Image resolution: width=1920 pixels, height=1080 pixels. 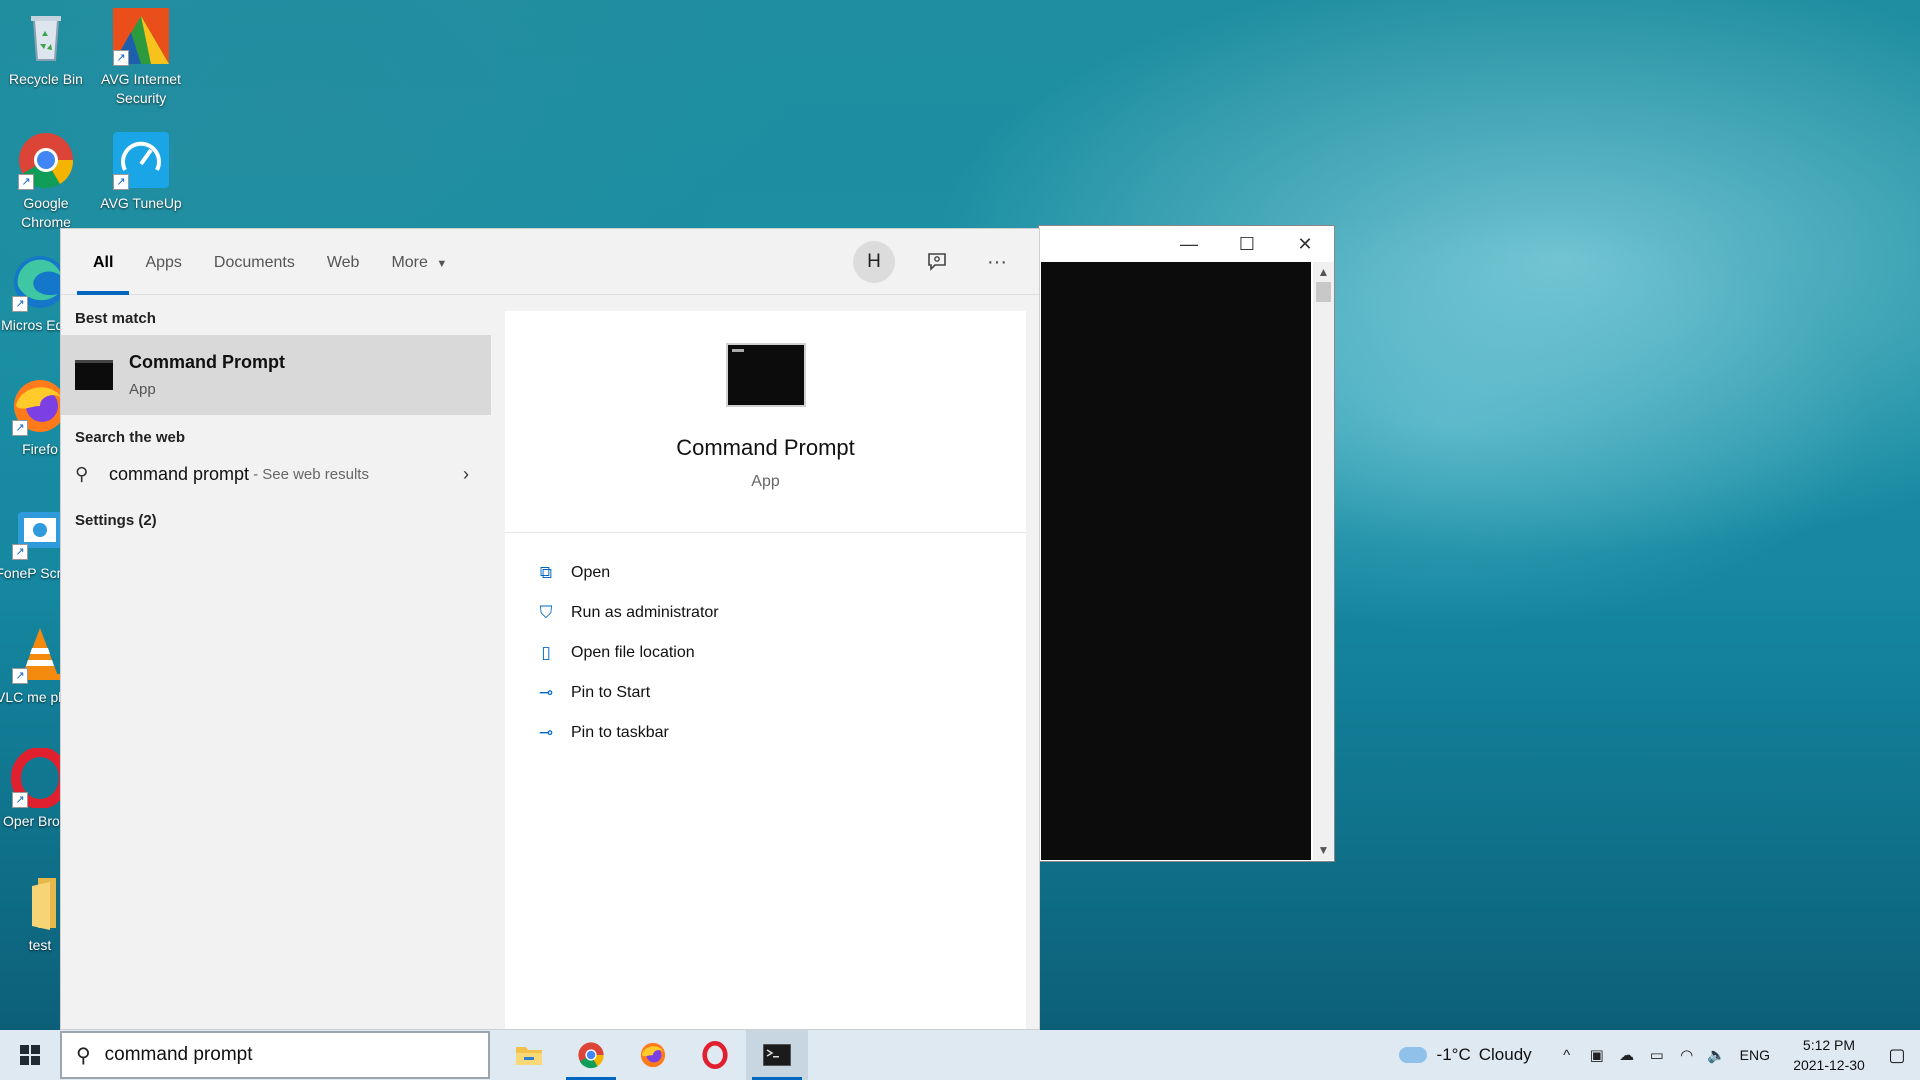 What do you see at coordinates (115, 318) in the screenshot?
I see `best-match-heading: Best match` at bounding box center [115, 318].